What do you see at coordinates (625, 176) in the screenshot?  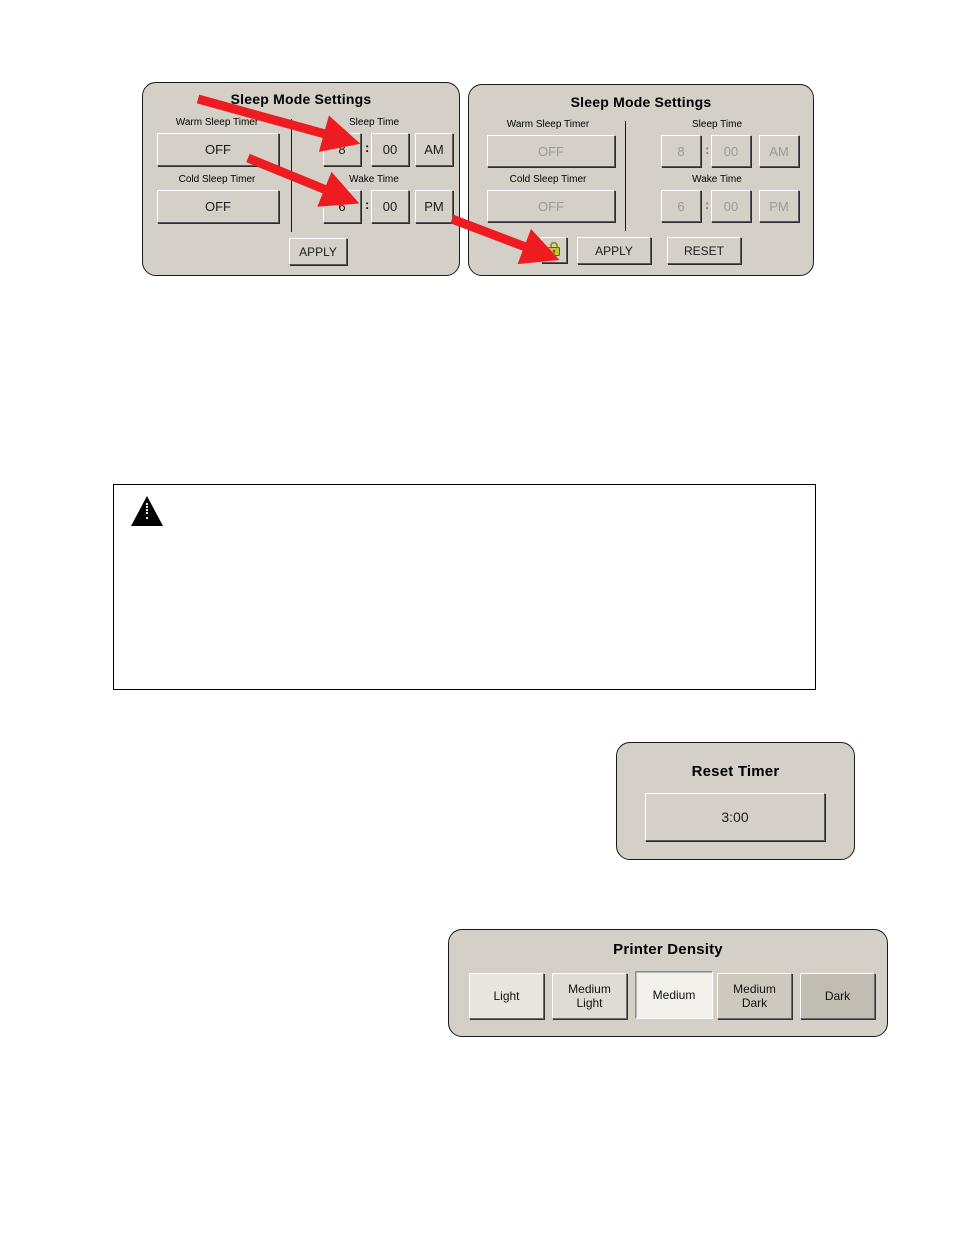 I see `panel-divider-right` at bounding box center [625, 176].